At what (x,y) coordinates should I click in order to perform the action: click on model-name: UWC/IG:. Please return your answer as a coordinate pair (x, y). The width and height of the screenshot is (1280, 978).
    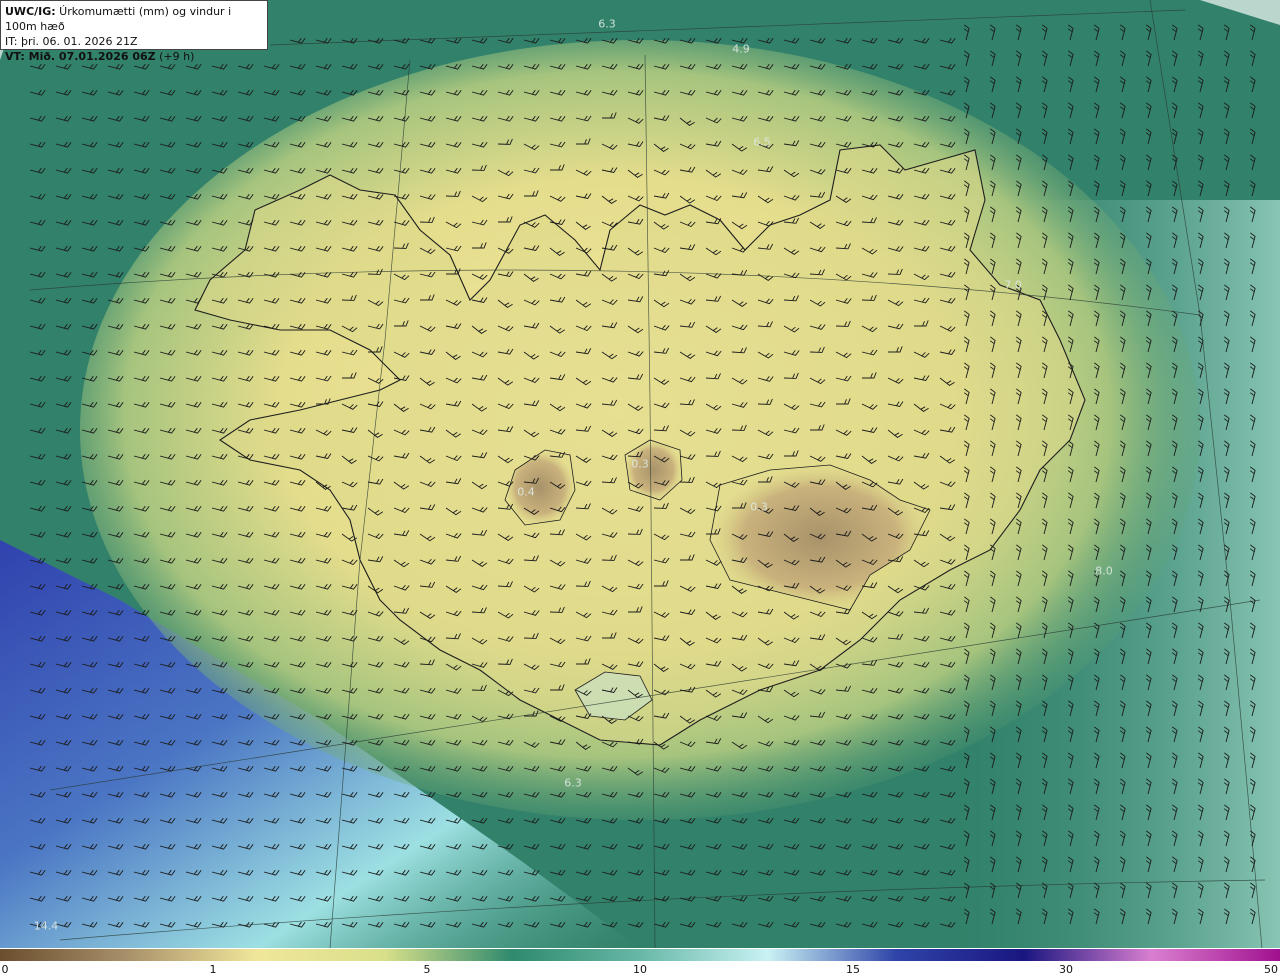
    Looking at the image, I should click on (30, 11).